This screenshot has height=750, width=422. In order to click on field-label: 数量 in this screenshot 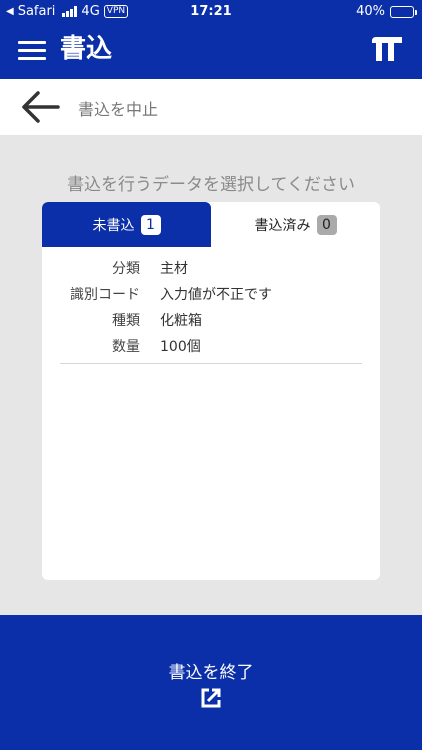, I will do `click(126, 347)`.